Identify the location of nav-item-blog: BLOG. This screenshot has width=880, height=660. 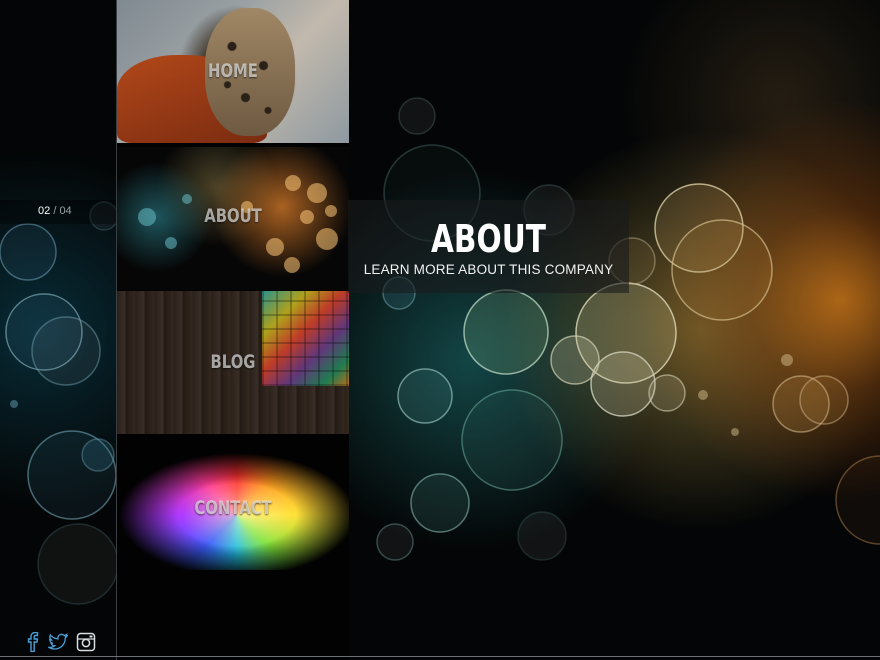
(233, 362).